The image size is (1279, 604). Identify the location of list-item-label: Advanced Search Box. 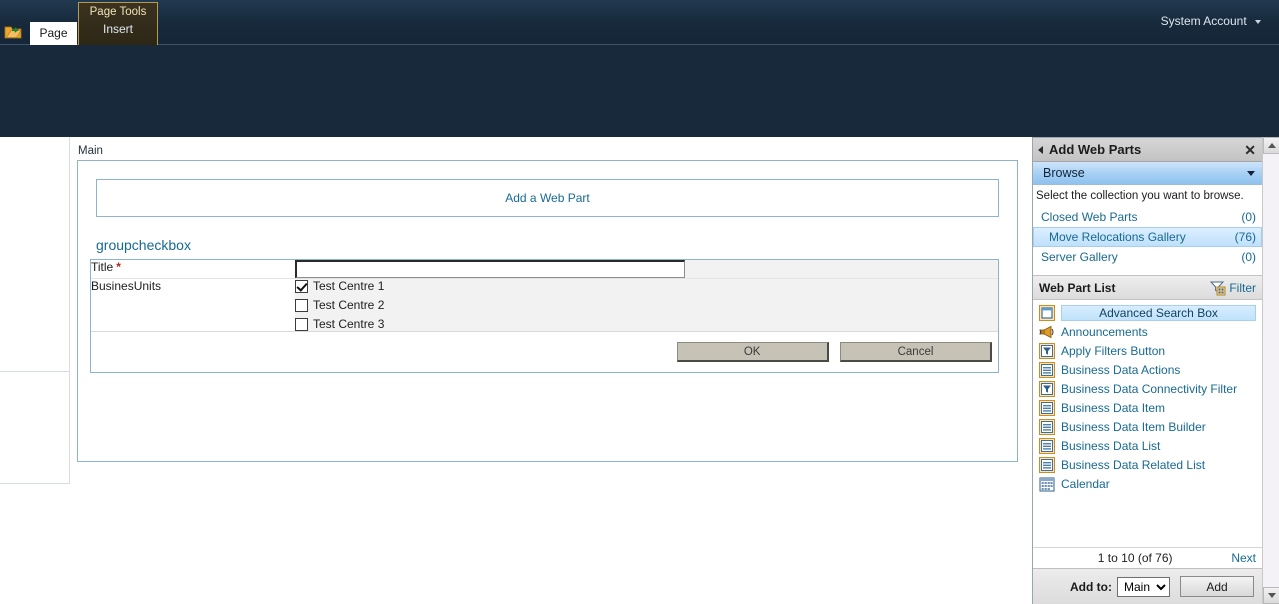
(1158, 312).